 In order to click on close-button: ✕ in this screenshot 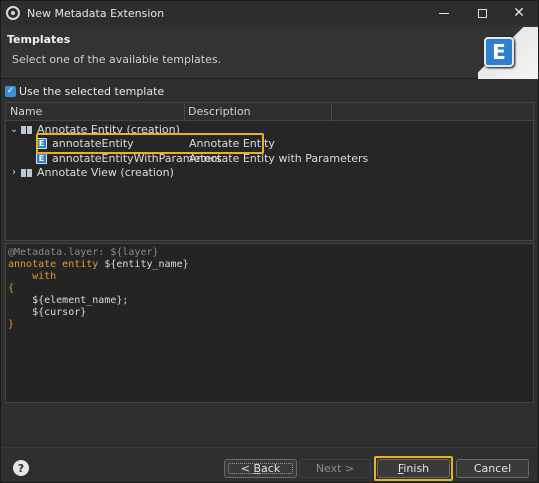, I will do `click(519, 13)`.